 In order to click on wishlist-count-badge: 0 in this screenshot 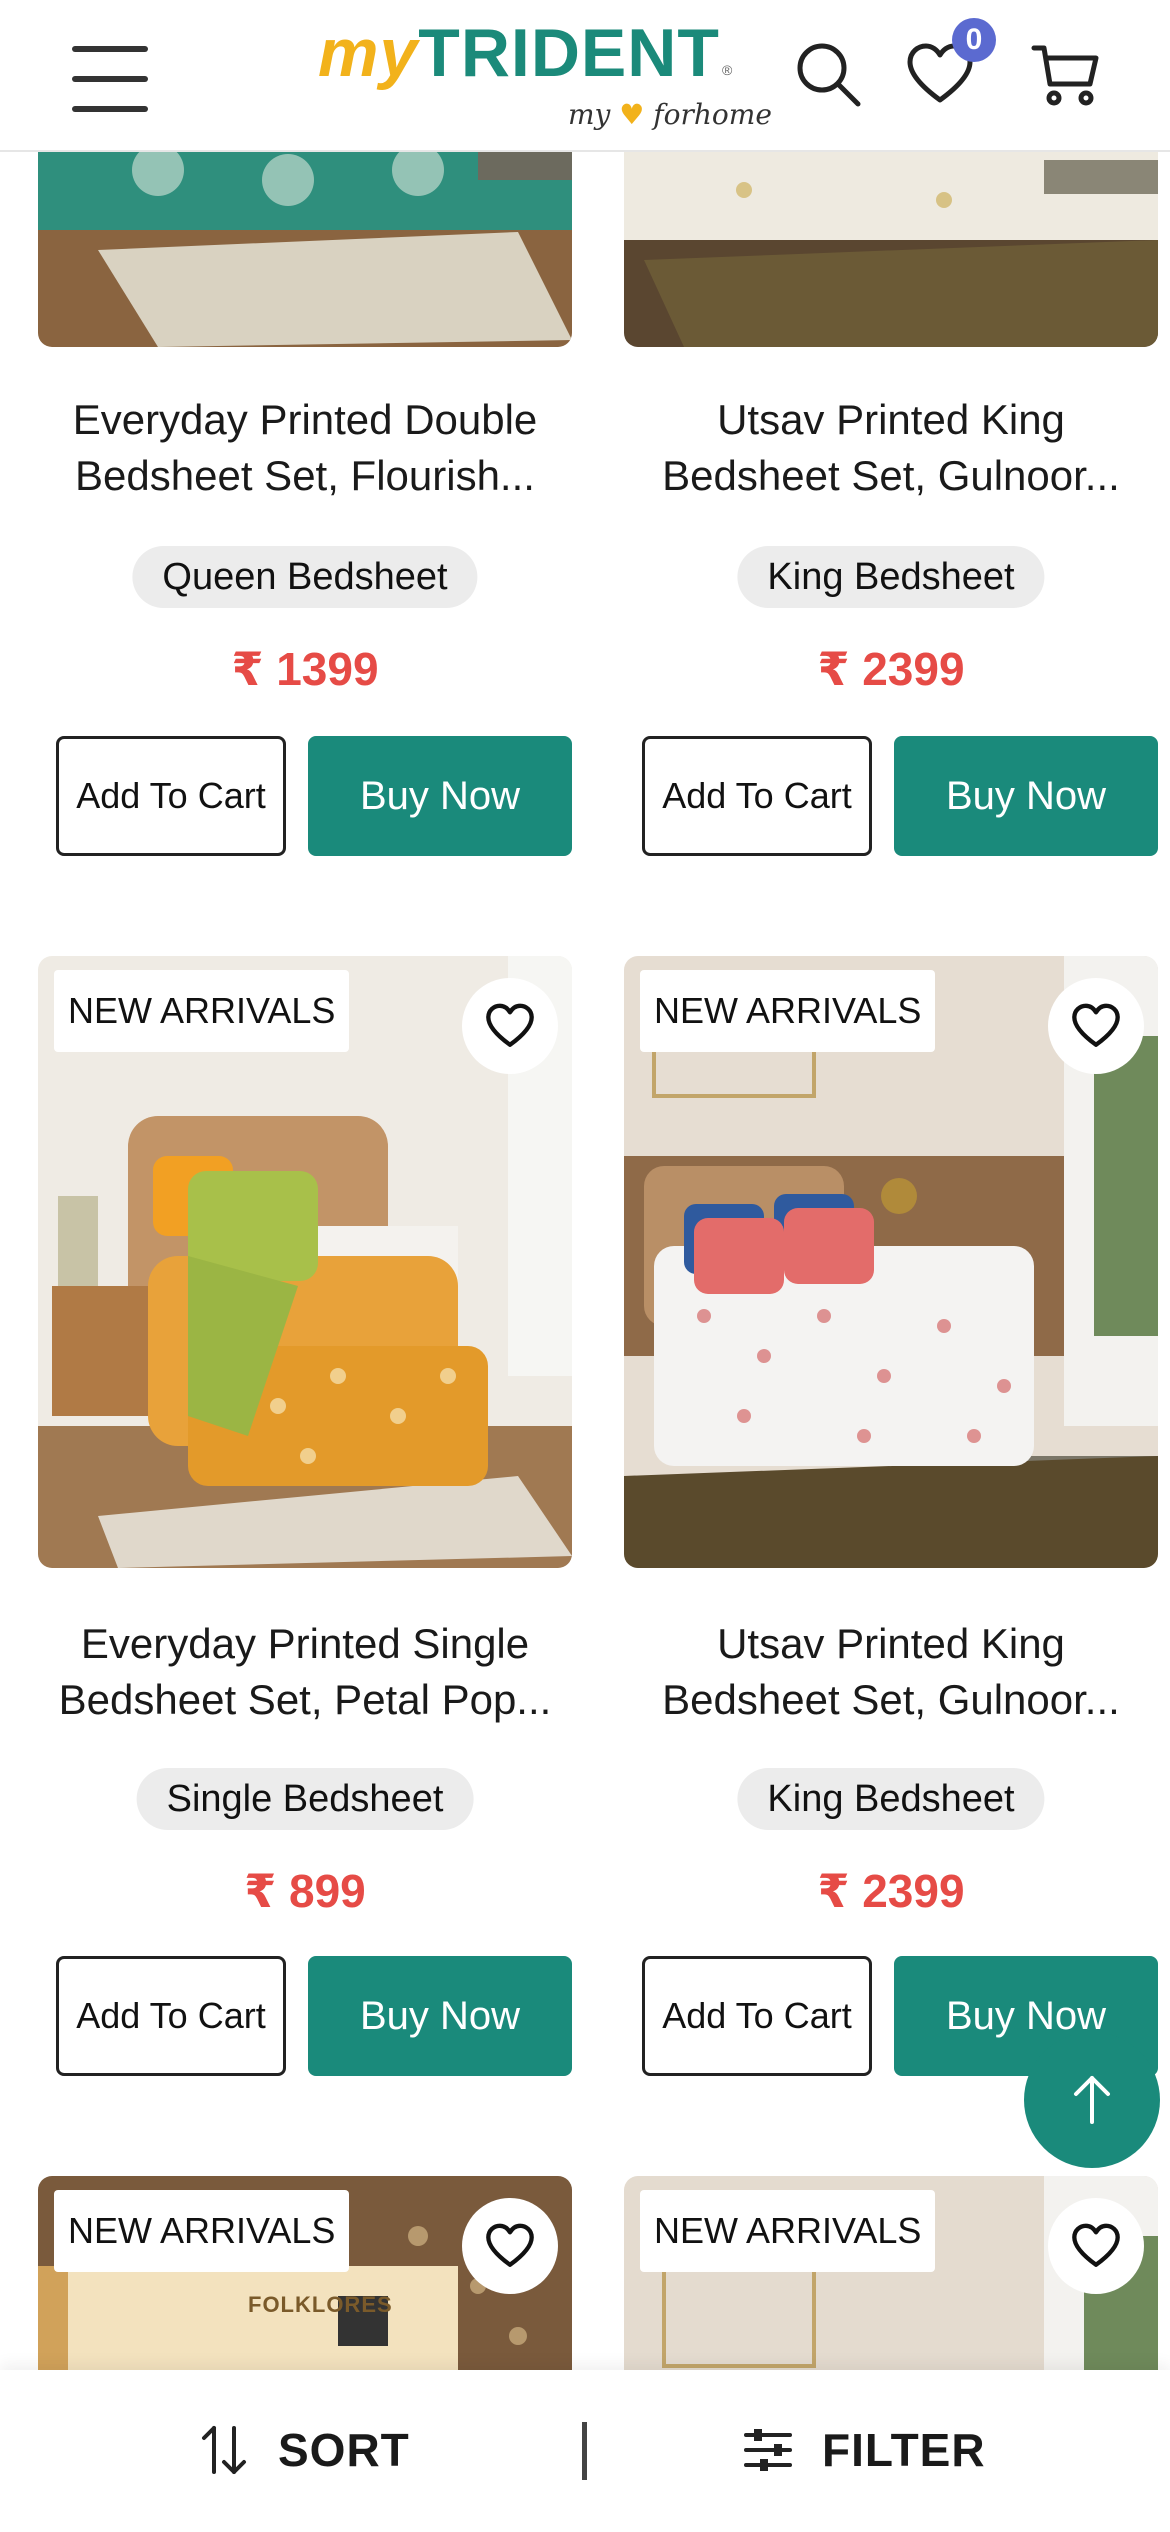, I will do `click(974, 40)`.